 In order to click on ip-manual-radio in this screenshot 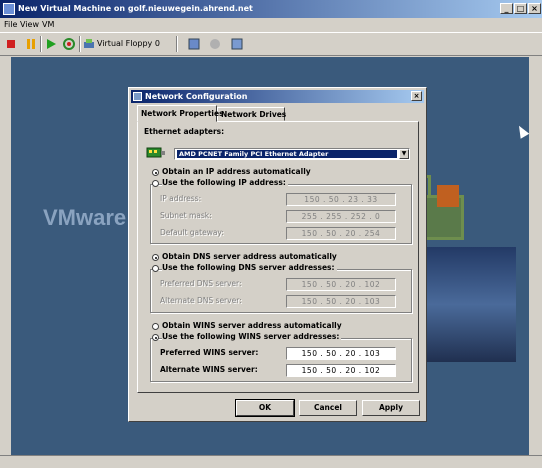, I will do `click(155, 183)`.